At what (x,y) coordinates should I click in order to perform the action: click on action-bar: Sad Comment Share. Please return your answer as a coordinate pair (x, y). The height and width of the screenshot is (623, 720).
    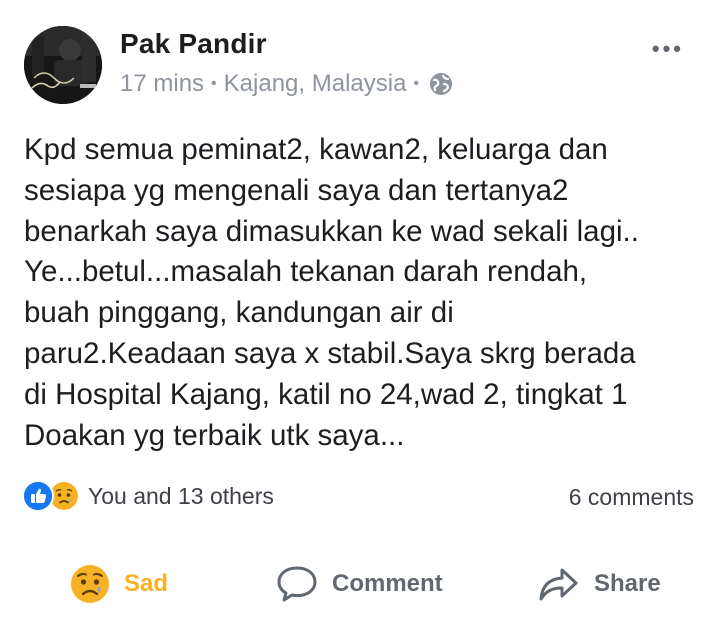
    Looking at the image, I should click on (360, 586).